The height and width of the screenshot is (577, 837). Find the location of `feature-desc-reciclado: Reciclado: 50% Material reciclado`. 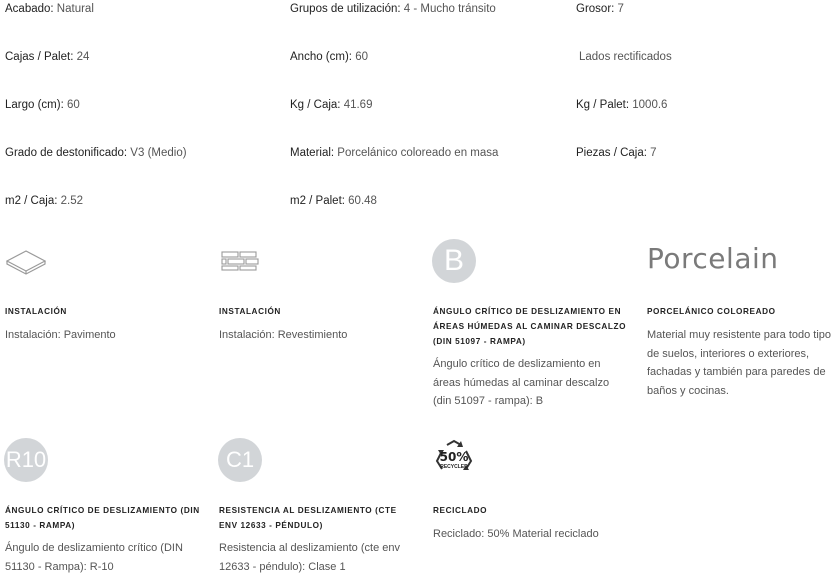

feature-desc-reciclado: Reciclado: 50% Material reciclado is located at coordinates (516, 534).